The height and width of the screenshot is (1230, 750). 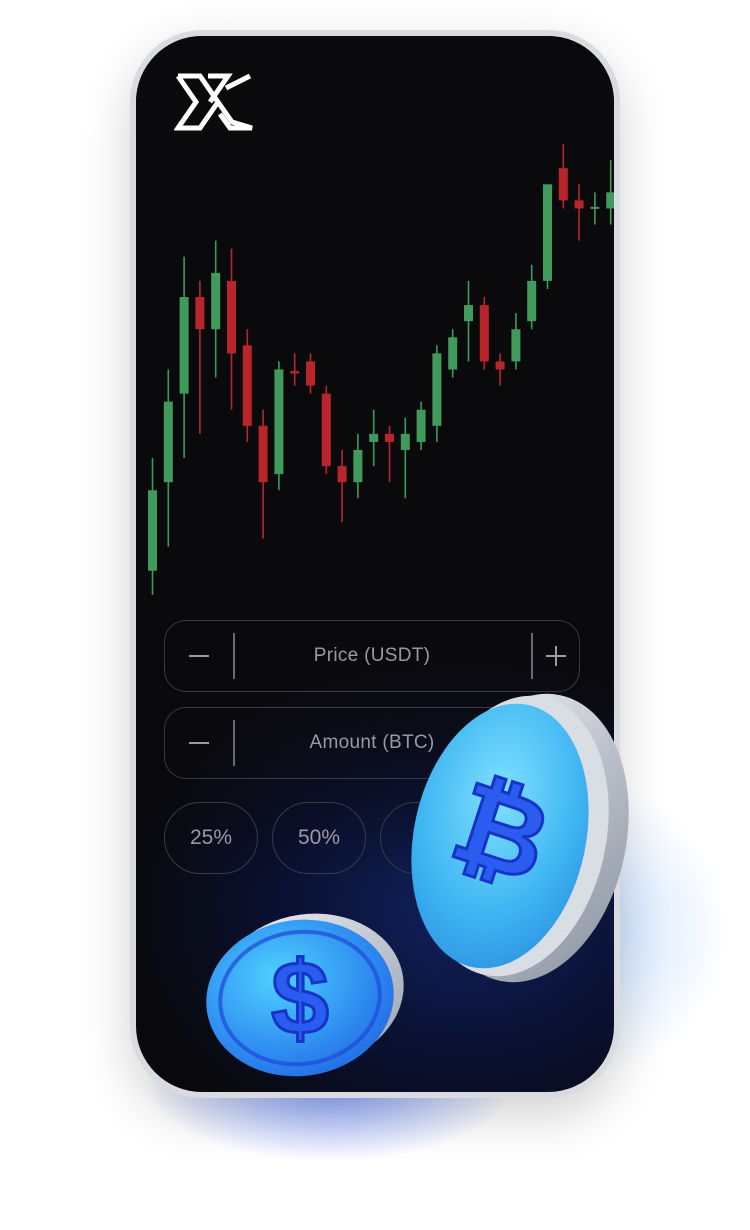 I want to click on bitcoin-coin: ₿, so click(x=520, y=838).